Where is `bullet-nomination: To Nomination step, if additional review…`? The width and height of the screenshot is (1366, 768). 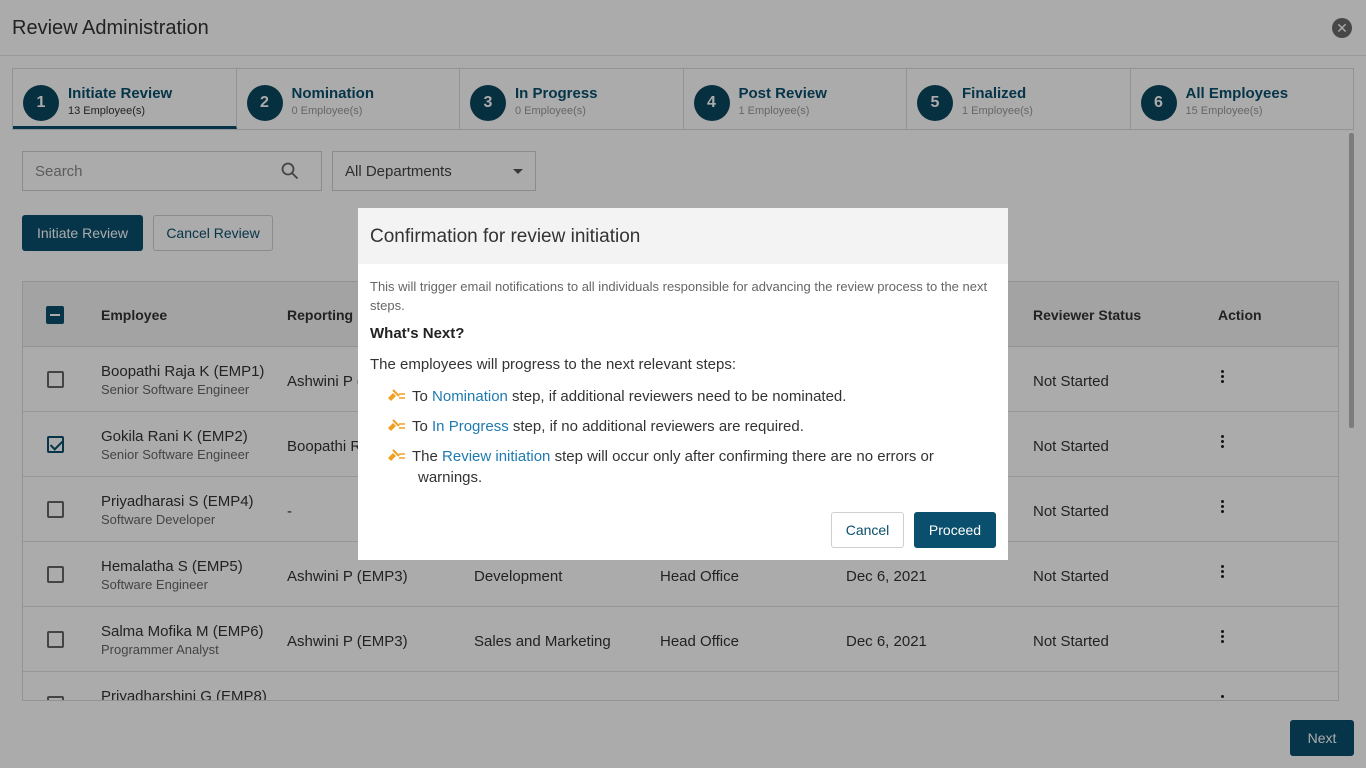 bullet-nomination: To Nomination step, if additional review… is located at coordinates (616, 396).